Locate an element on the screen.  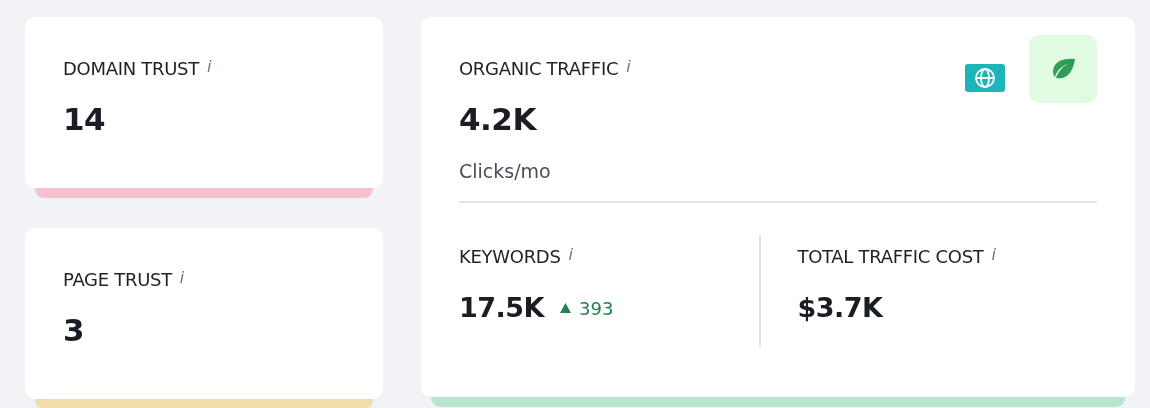
up-icon is located at coordinates (566, 308).